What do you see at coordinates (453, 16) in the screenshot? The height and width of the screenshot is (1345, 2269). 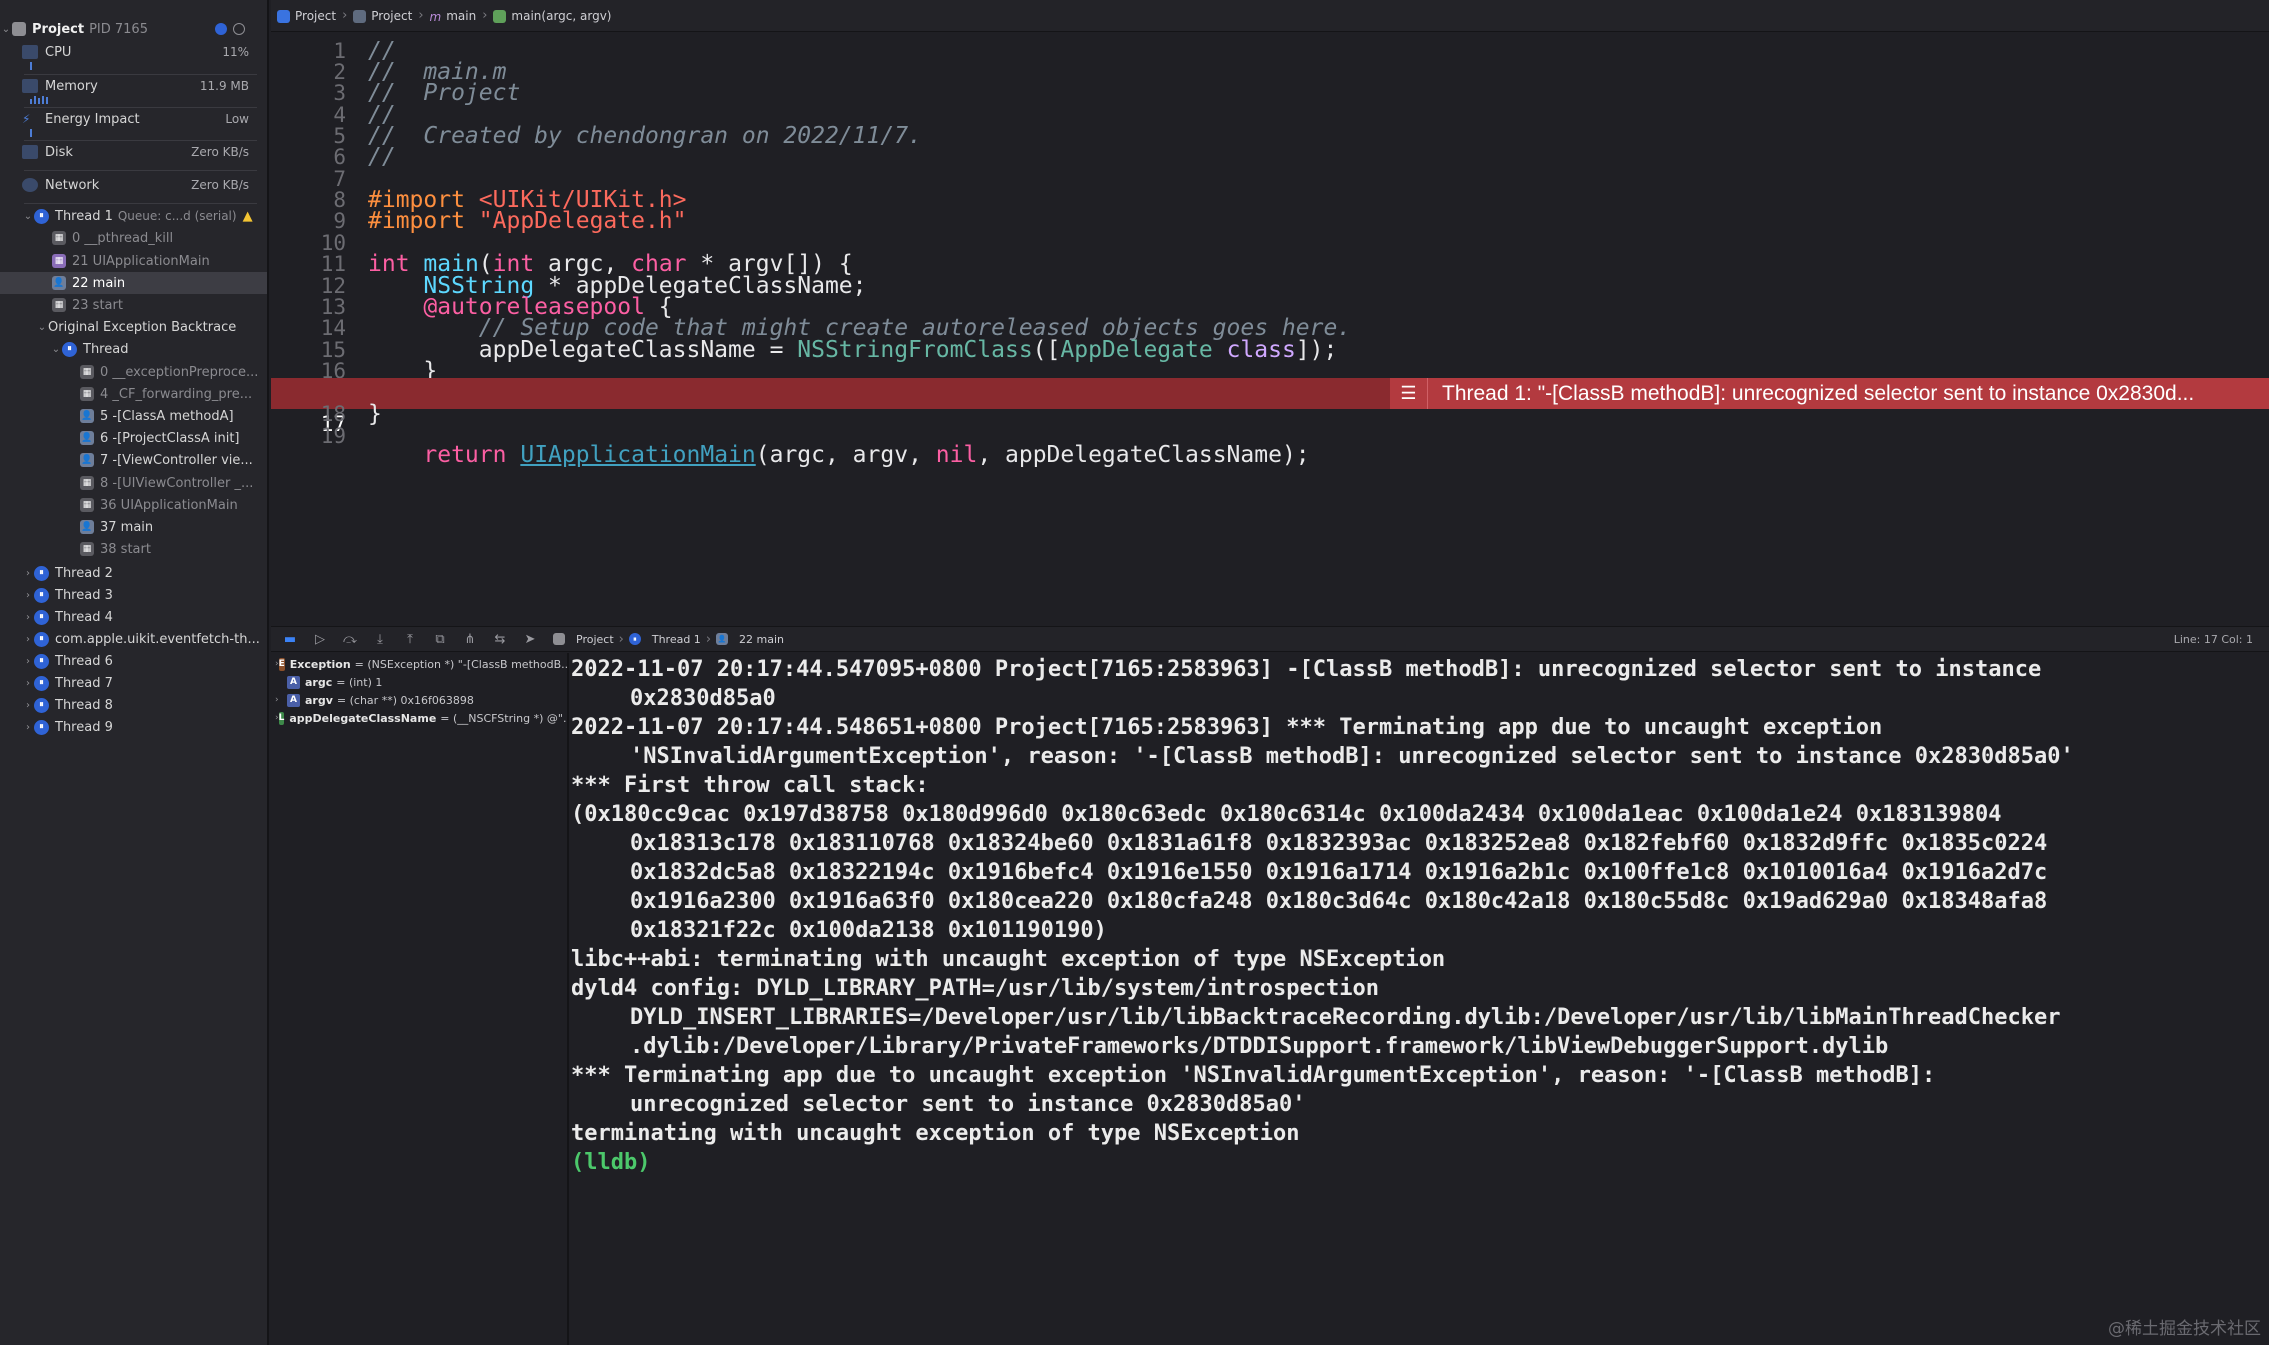 I see `jump-bar-item: m main` at bounding box center [453, 16].